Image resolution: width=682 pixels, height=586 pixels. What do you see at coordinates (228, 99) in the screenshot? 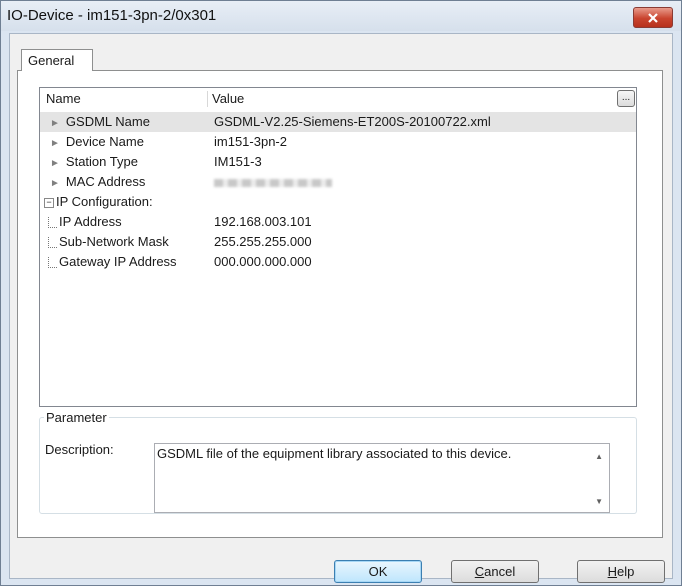
I see `column-header-value: Value` at bounding box center [228, 99].